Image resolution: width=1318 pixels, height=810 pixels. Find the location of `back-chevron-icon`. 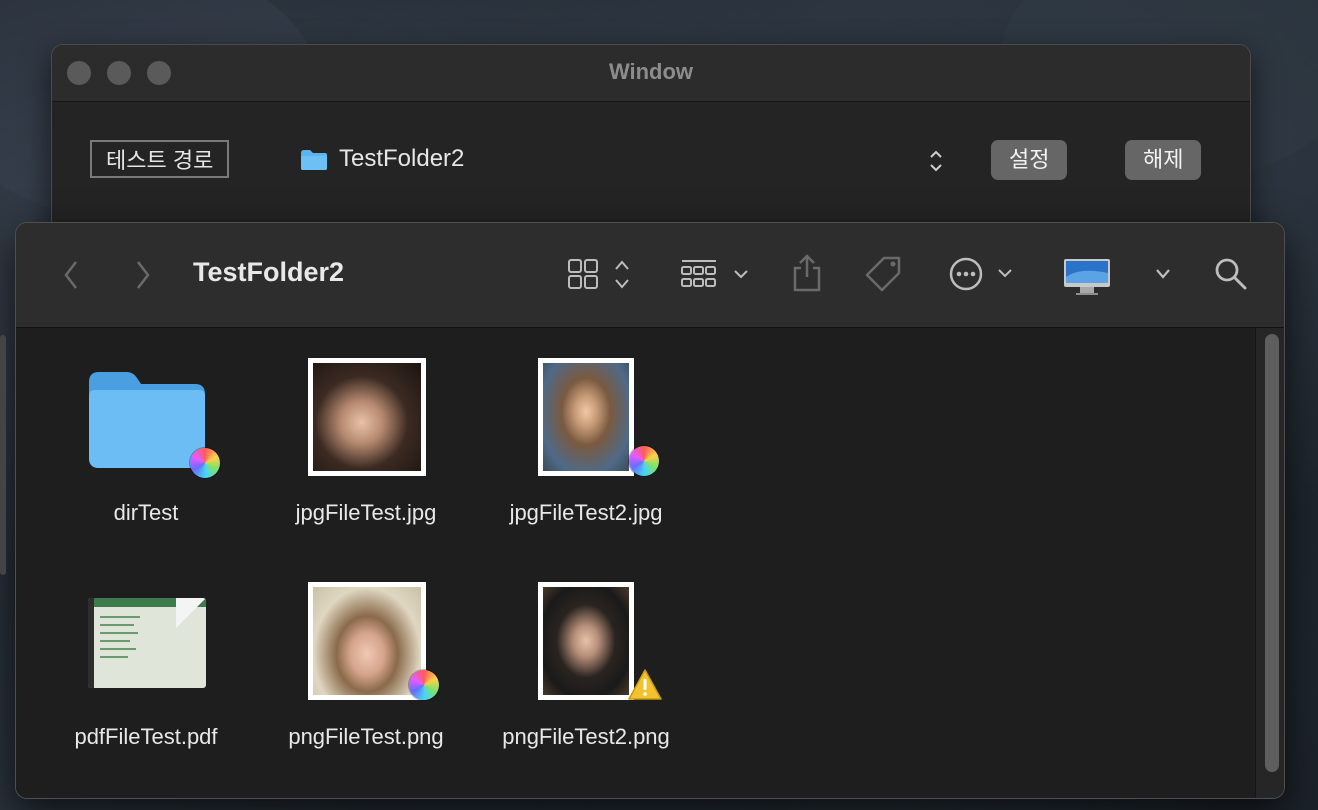

back-chevron-icon is located at coordinates (71, 275).